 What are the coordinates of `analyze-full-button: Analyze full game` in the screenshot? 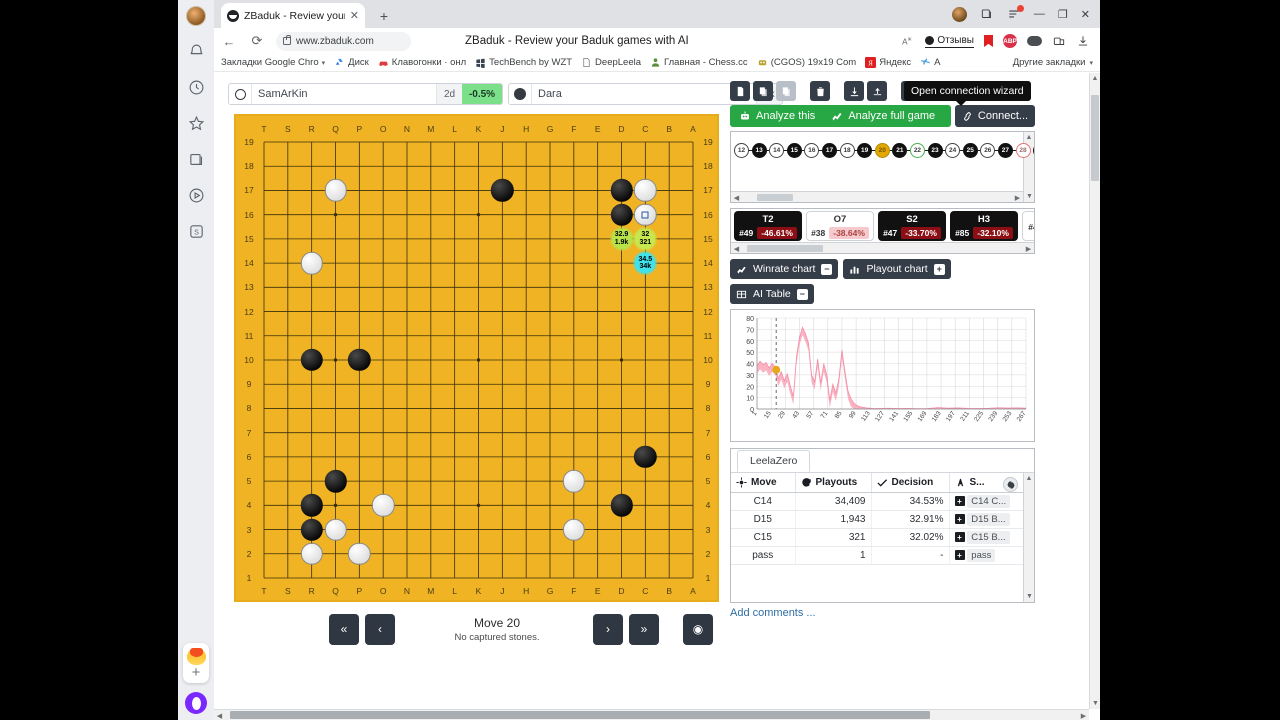 It's located at (883, 116).